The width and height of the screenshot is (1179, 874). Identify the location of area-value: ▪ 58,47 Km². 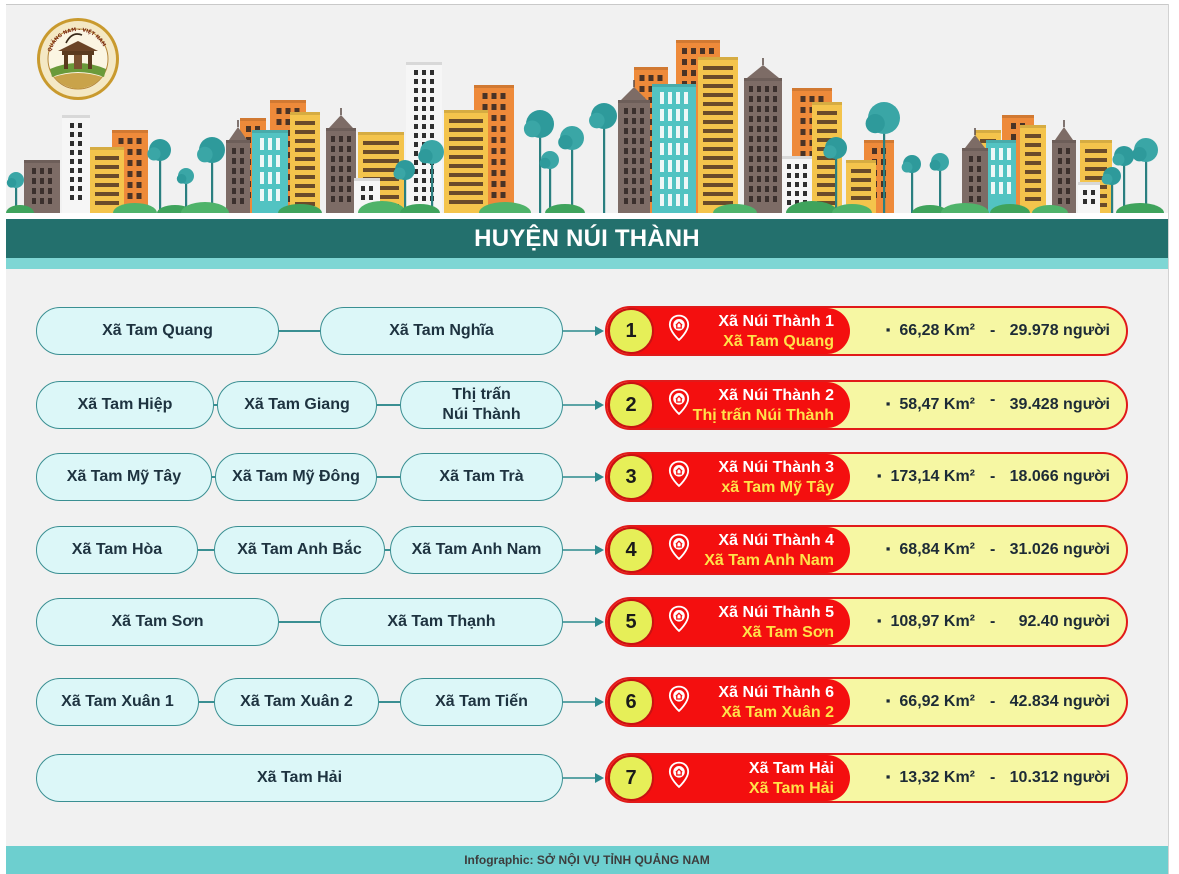
(930, 405).